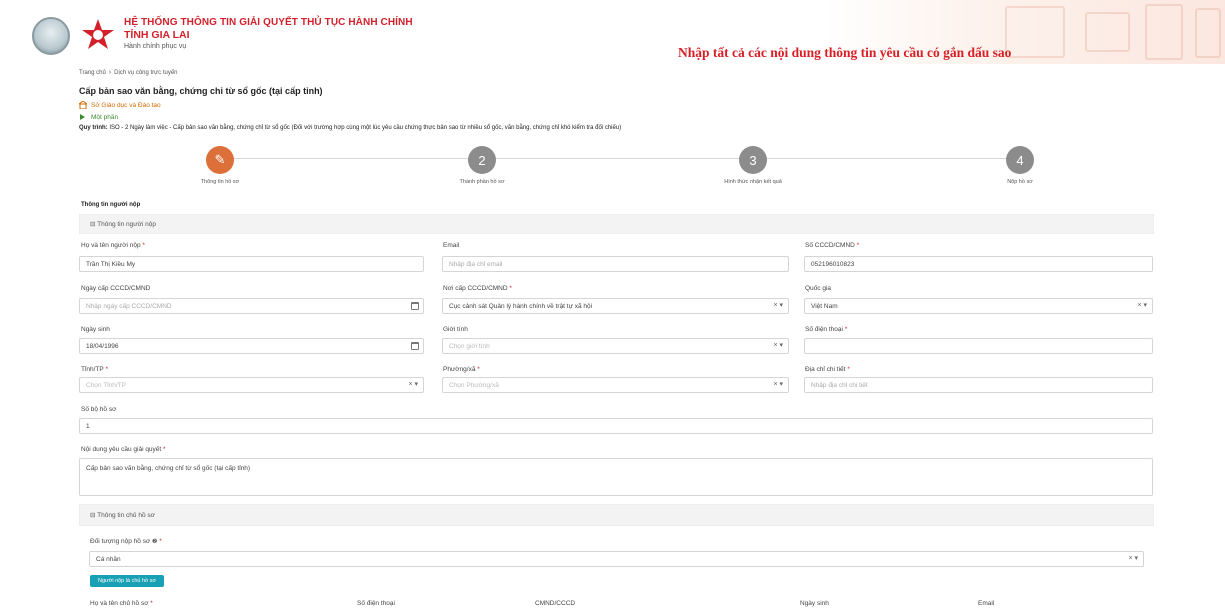  Describe the element at coordinates (461, 369) in the screenshot. I see `ward-label: Phường/xã *` at that location.